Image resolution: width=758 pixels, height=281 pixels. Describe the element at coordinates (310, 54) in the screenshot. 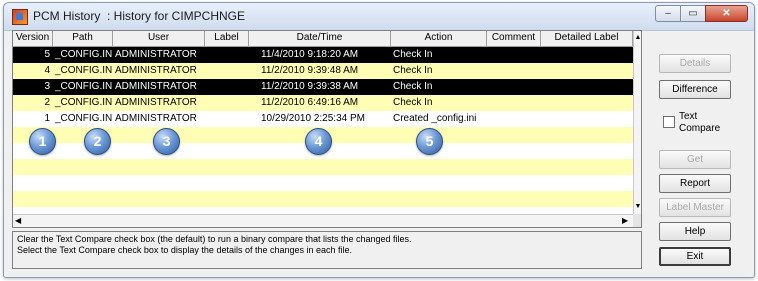

I see `cell-datetime: 11/4/2010 9:18:20 AM` at that location.